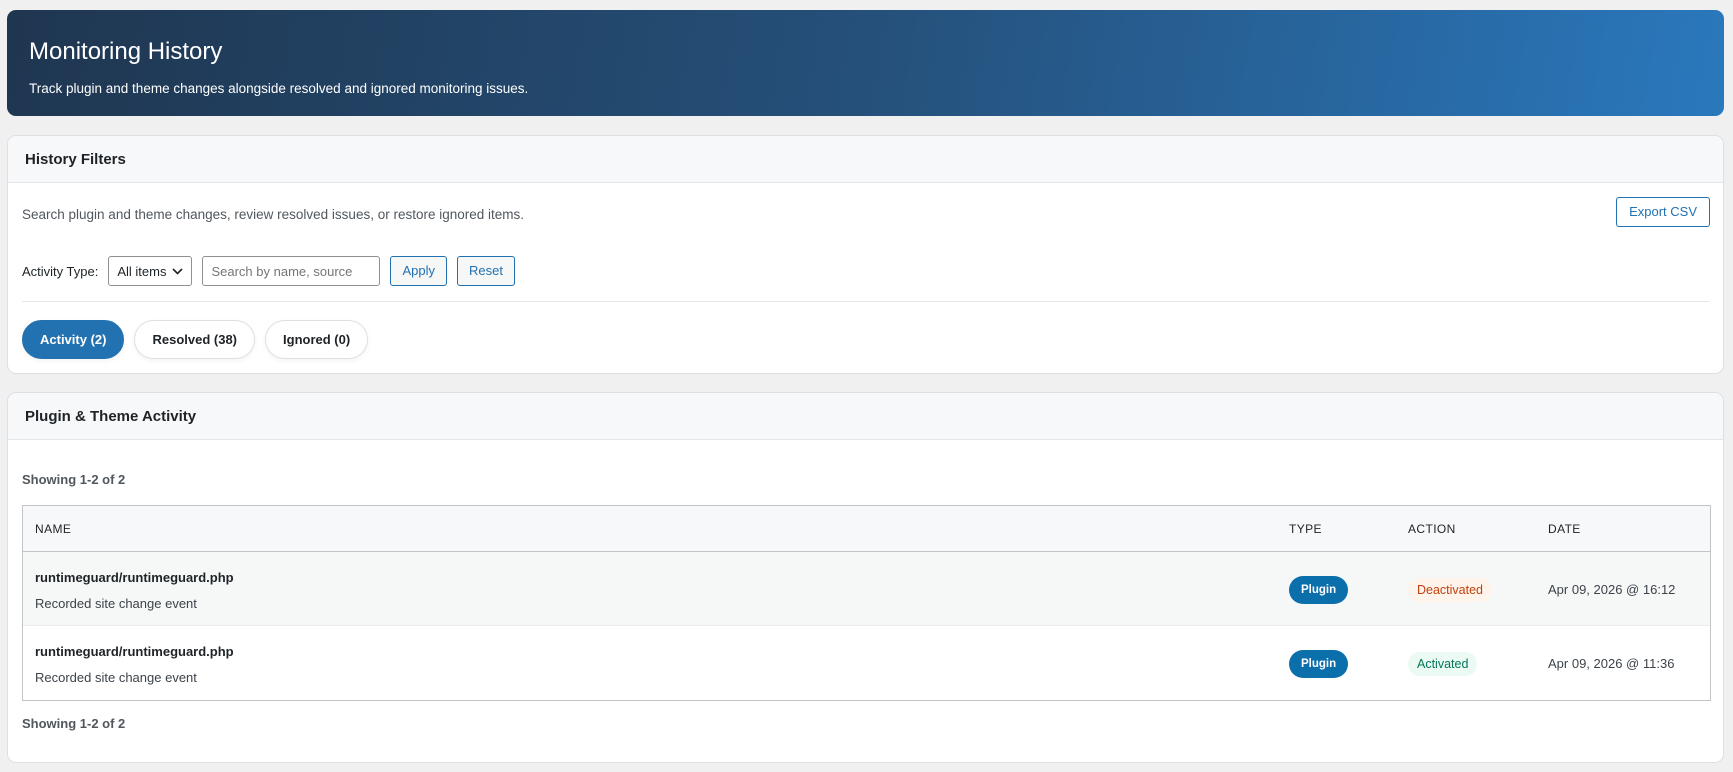 This screenshot has height=772, width=1733. I want to click on pagination-summary: Showing 1-2 of 2, so click(74, 479).